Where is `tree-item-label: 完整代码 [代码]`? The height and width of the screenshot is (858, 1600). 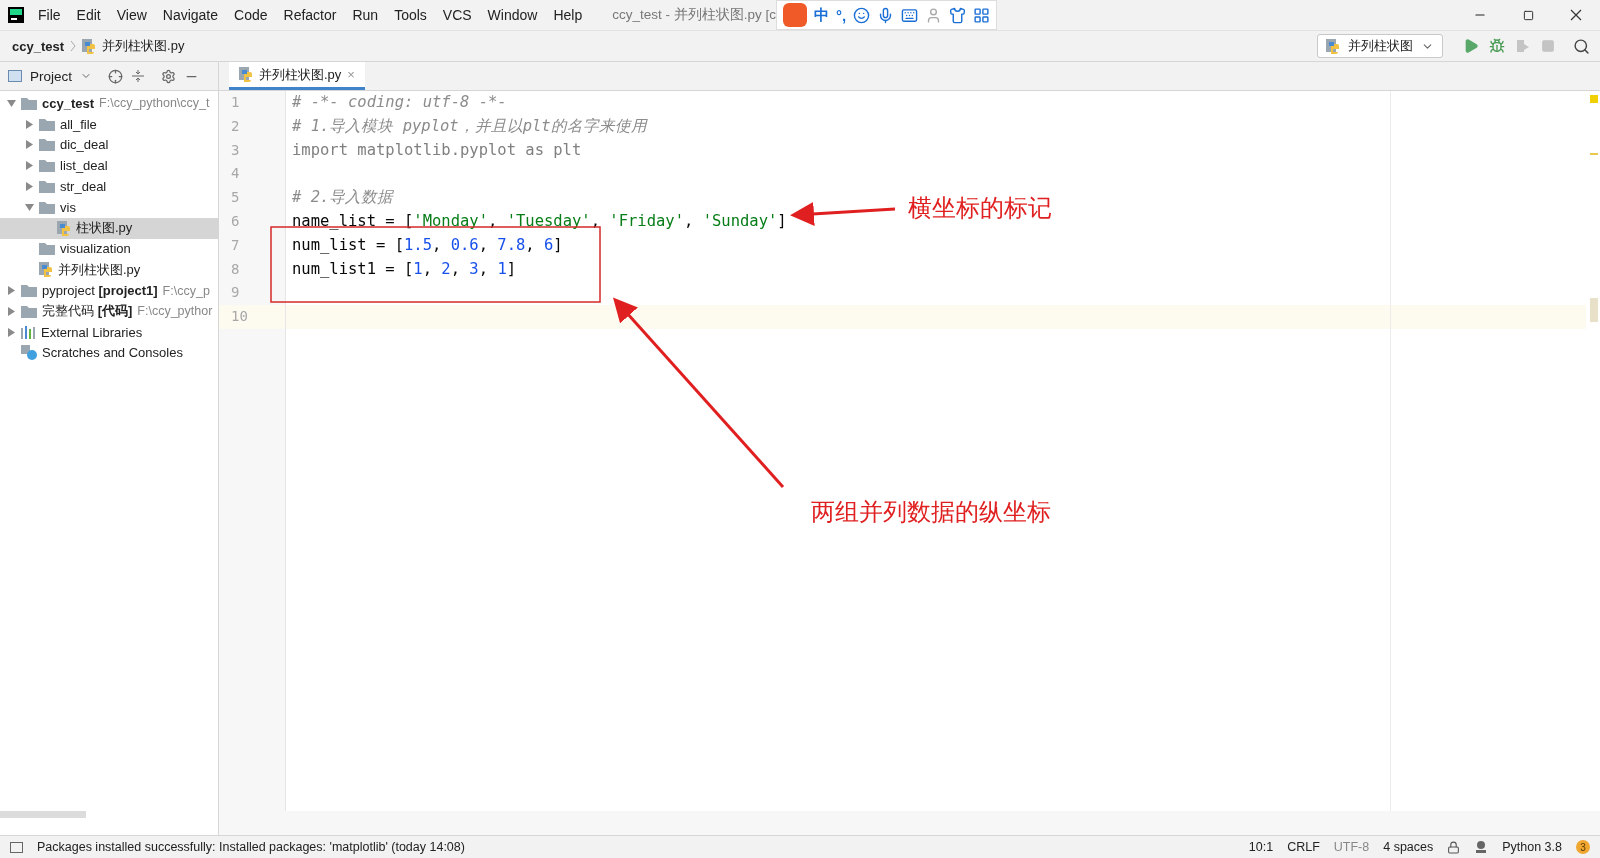 tree-item-label: 完整代码 [代码] is located at coordinates (87, 311).